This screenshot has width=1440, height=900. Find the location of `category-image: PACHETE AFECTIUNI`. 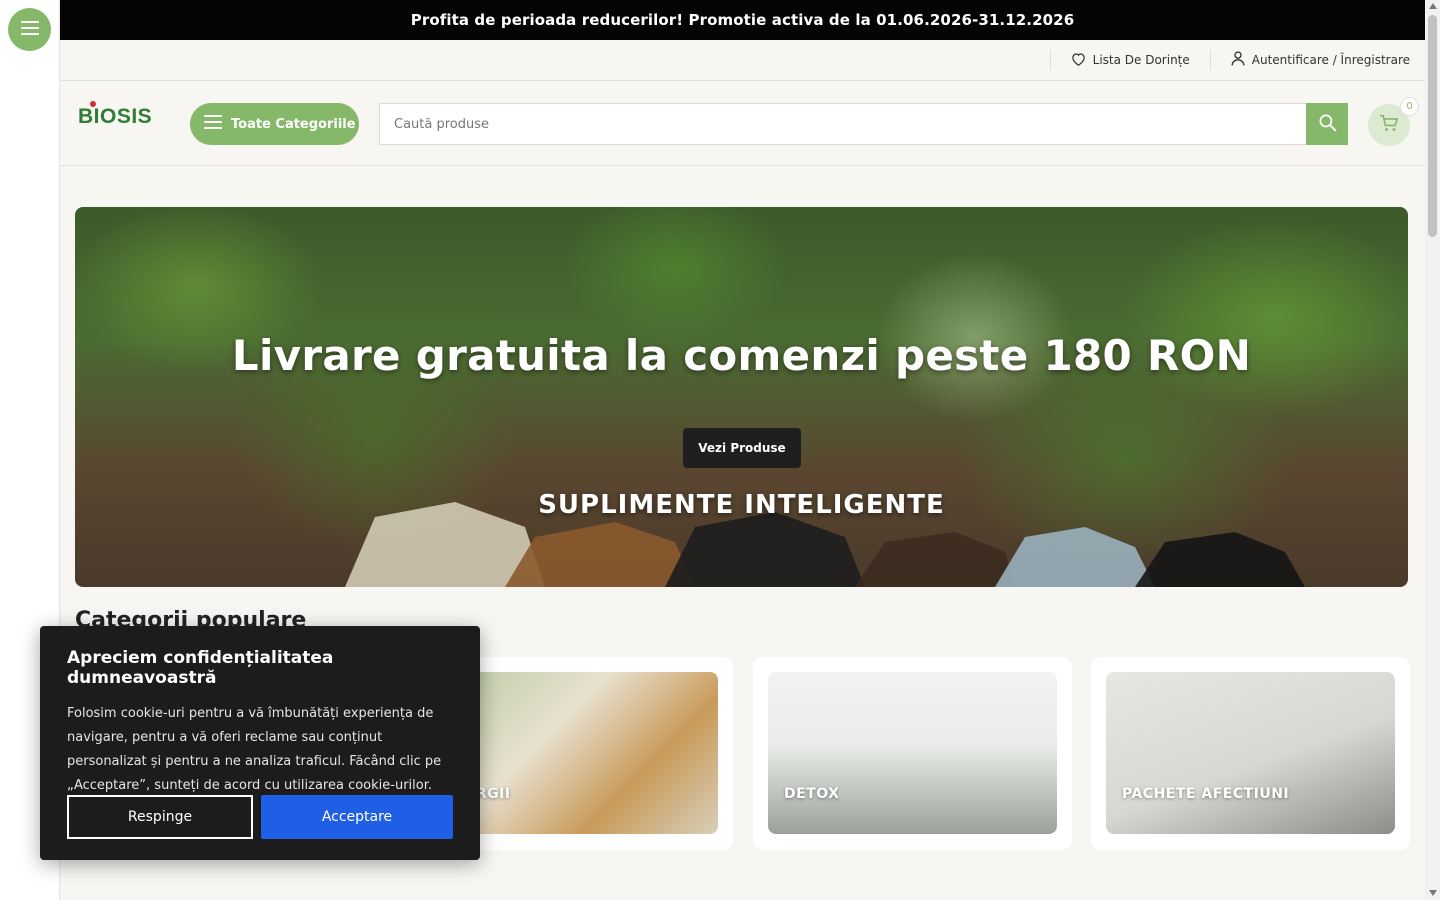

category-image: PACHETE AFECTIUNI is located at coordinates (1250, 753).